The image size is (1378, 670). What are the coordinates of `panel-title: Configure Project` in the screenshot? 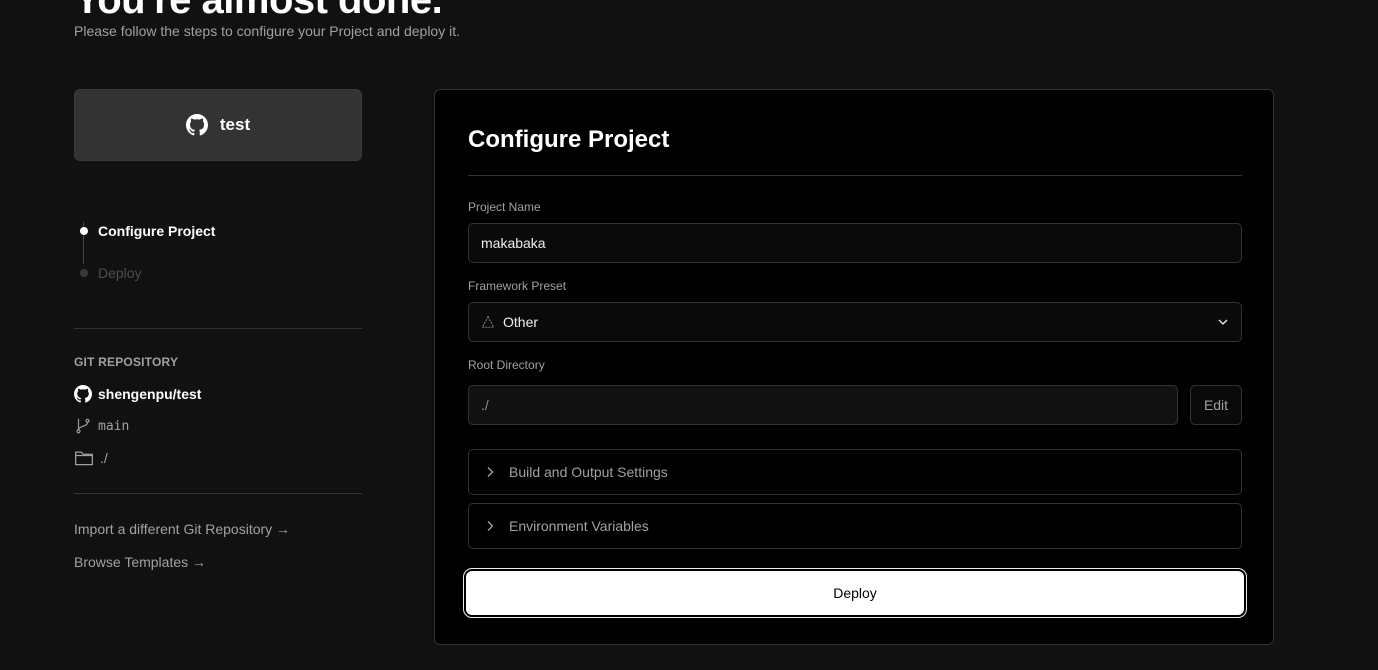 It's located at (569, 139).